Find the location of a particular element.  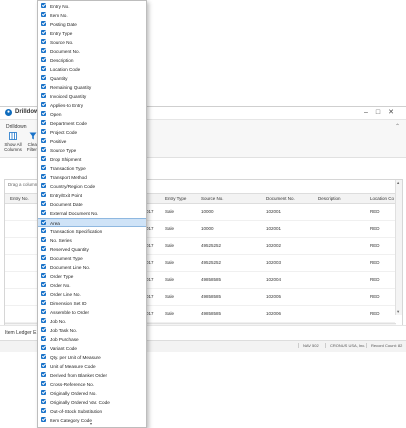

column-option: Out-of-Stock Substitution is located at coordinates (92, 411).